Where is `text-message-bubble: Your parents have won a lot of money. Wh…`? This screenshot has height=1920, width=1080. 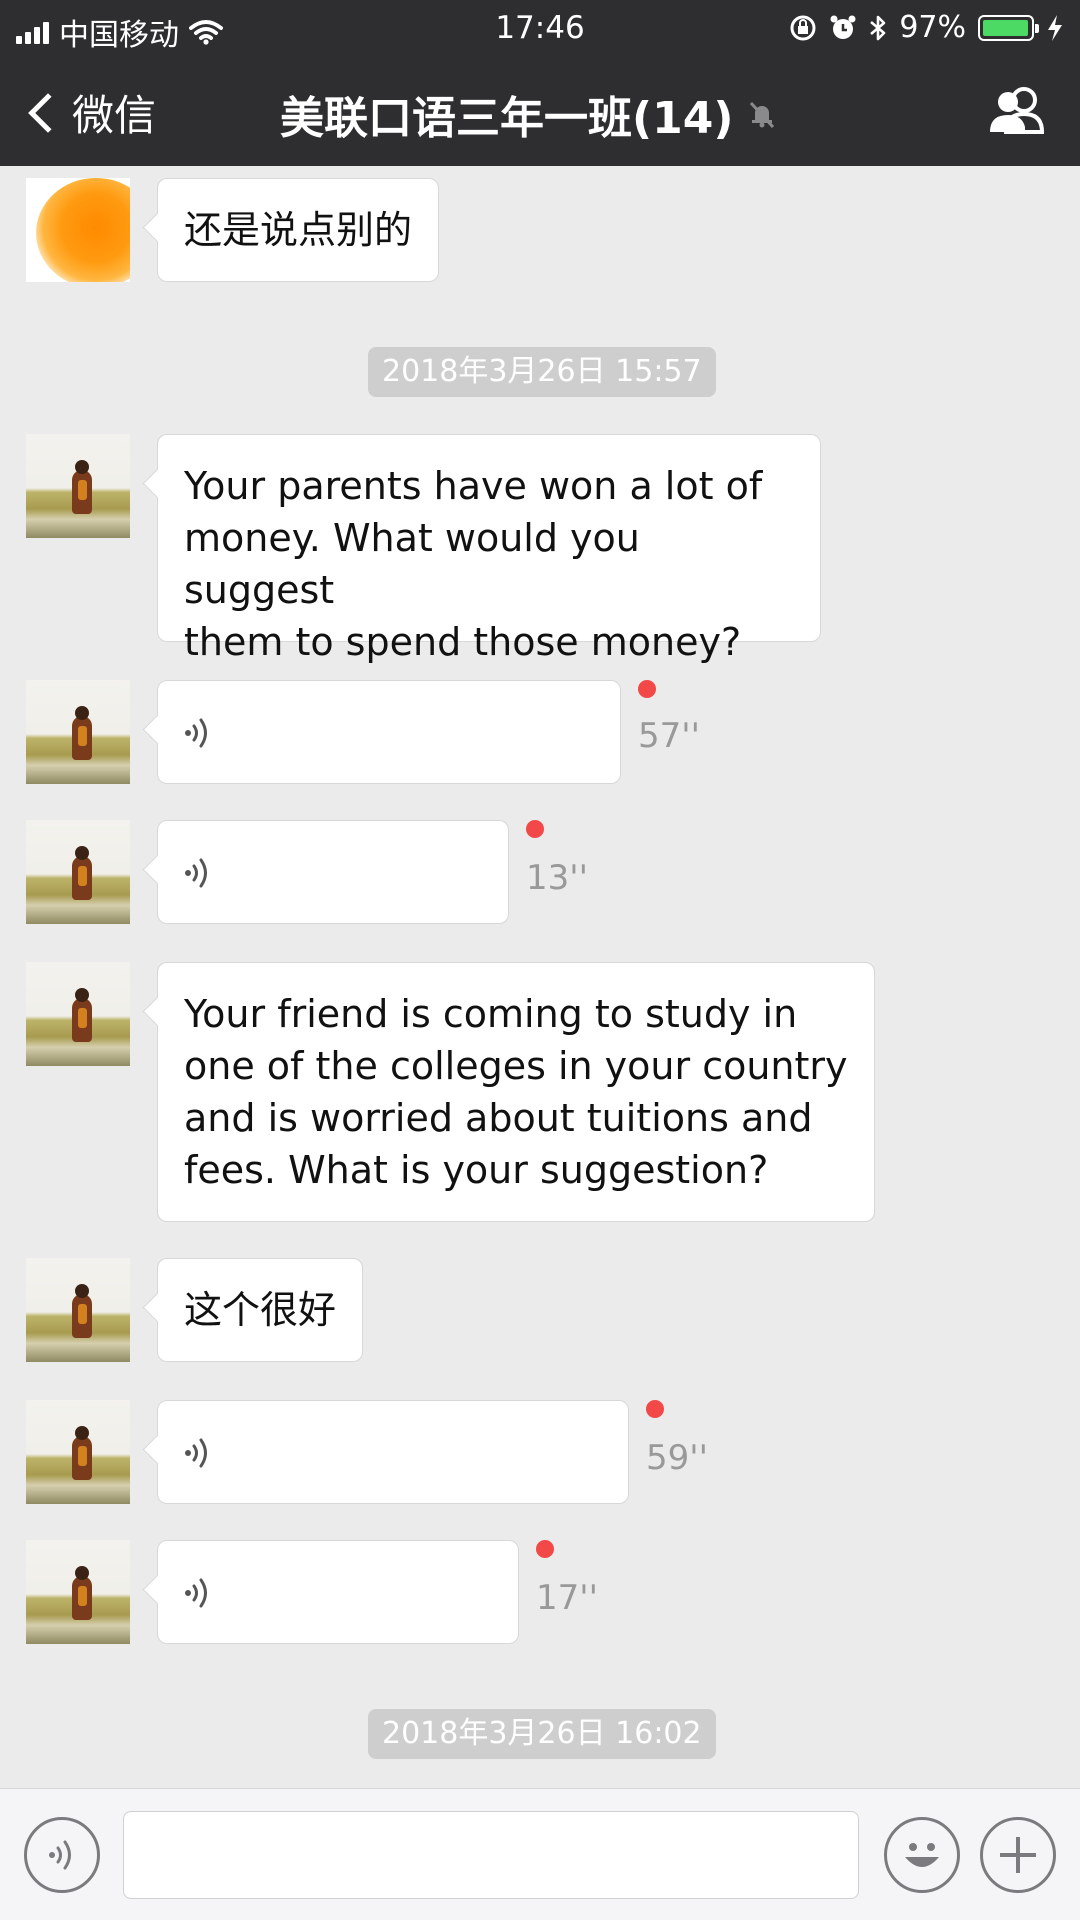
text-message-bubble: Your parents have won a lot of money. Wh… is located at coordinates (489, 549).